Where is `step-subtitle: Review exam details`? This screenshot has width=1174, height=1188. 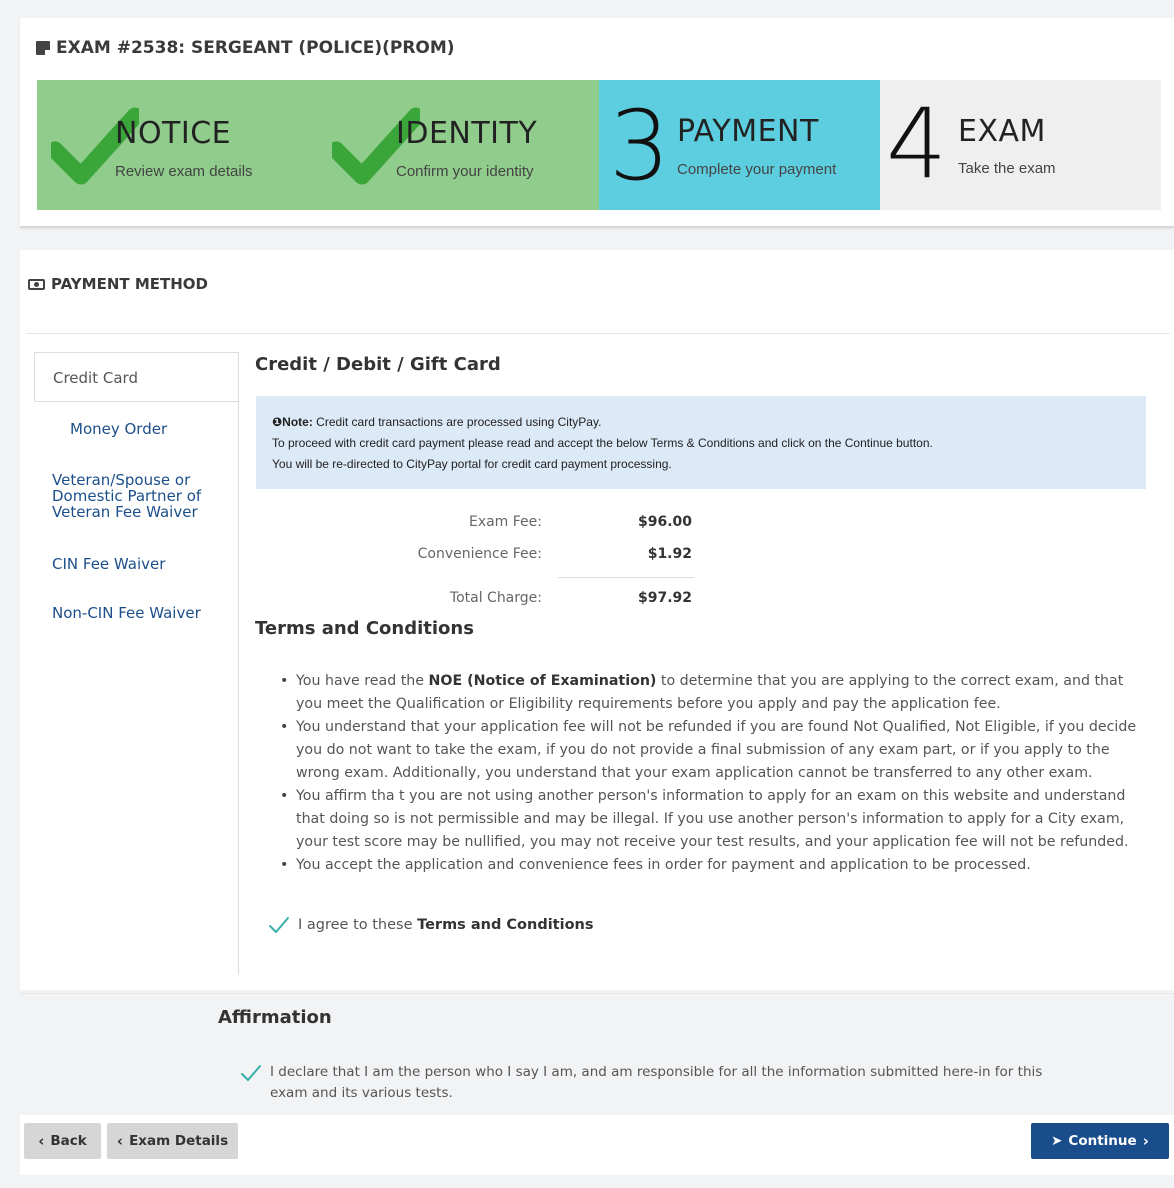
step-subtitle: Review exam details is located at coordinates (184, 171).